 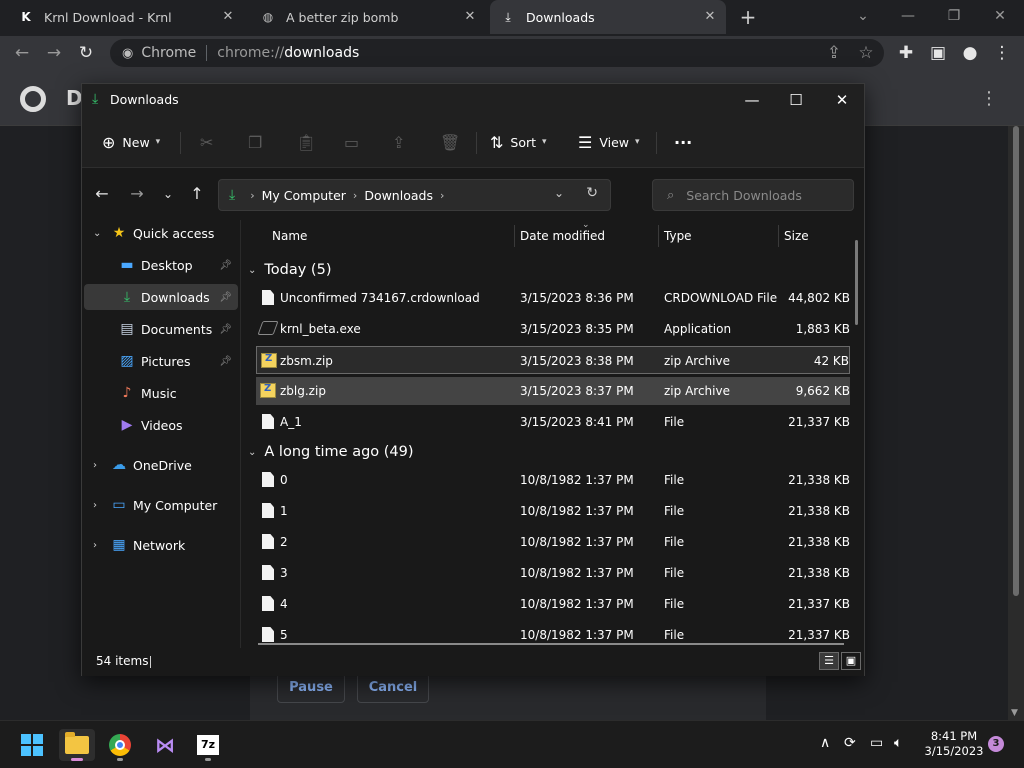 I want to click on list-item: A_1 3/15/2023 8:41 PM File 21,337 KB, so click(x=553, y=422).